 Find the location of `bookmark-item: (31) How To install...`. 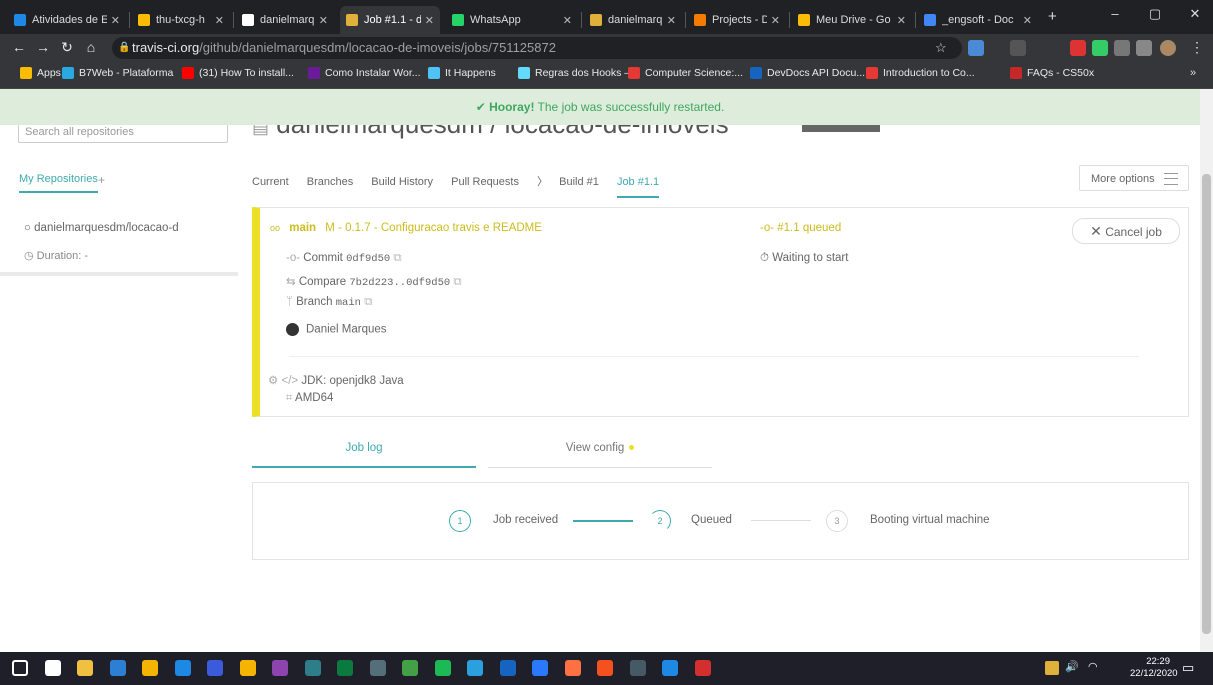

bookmark-item: (31) How To install... is located at coordinates (238, 73).